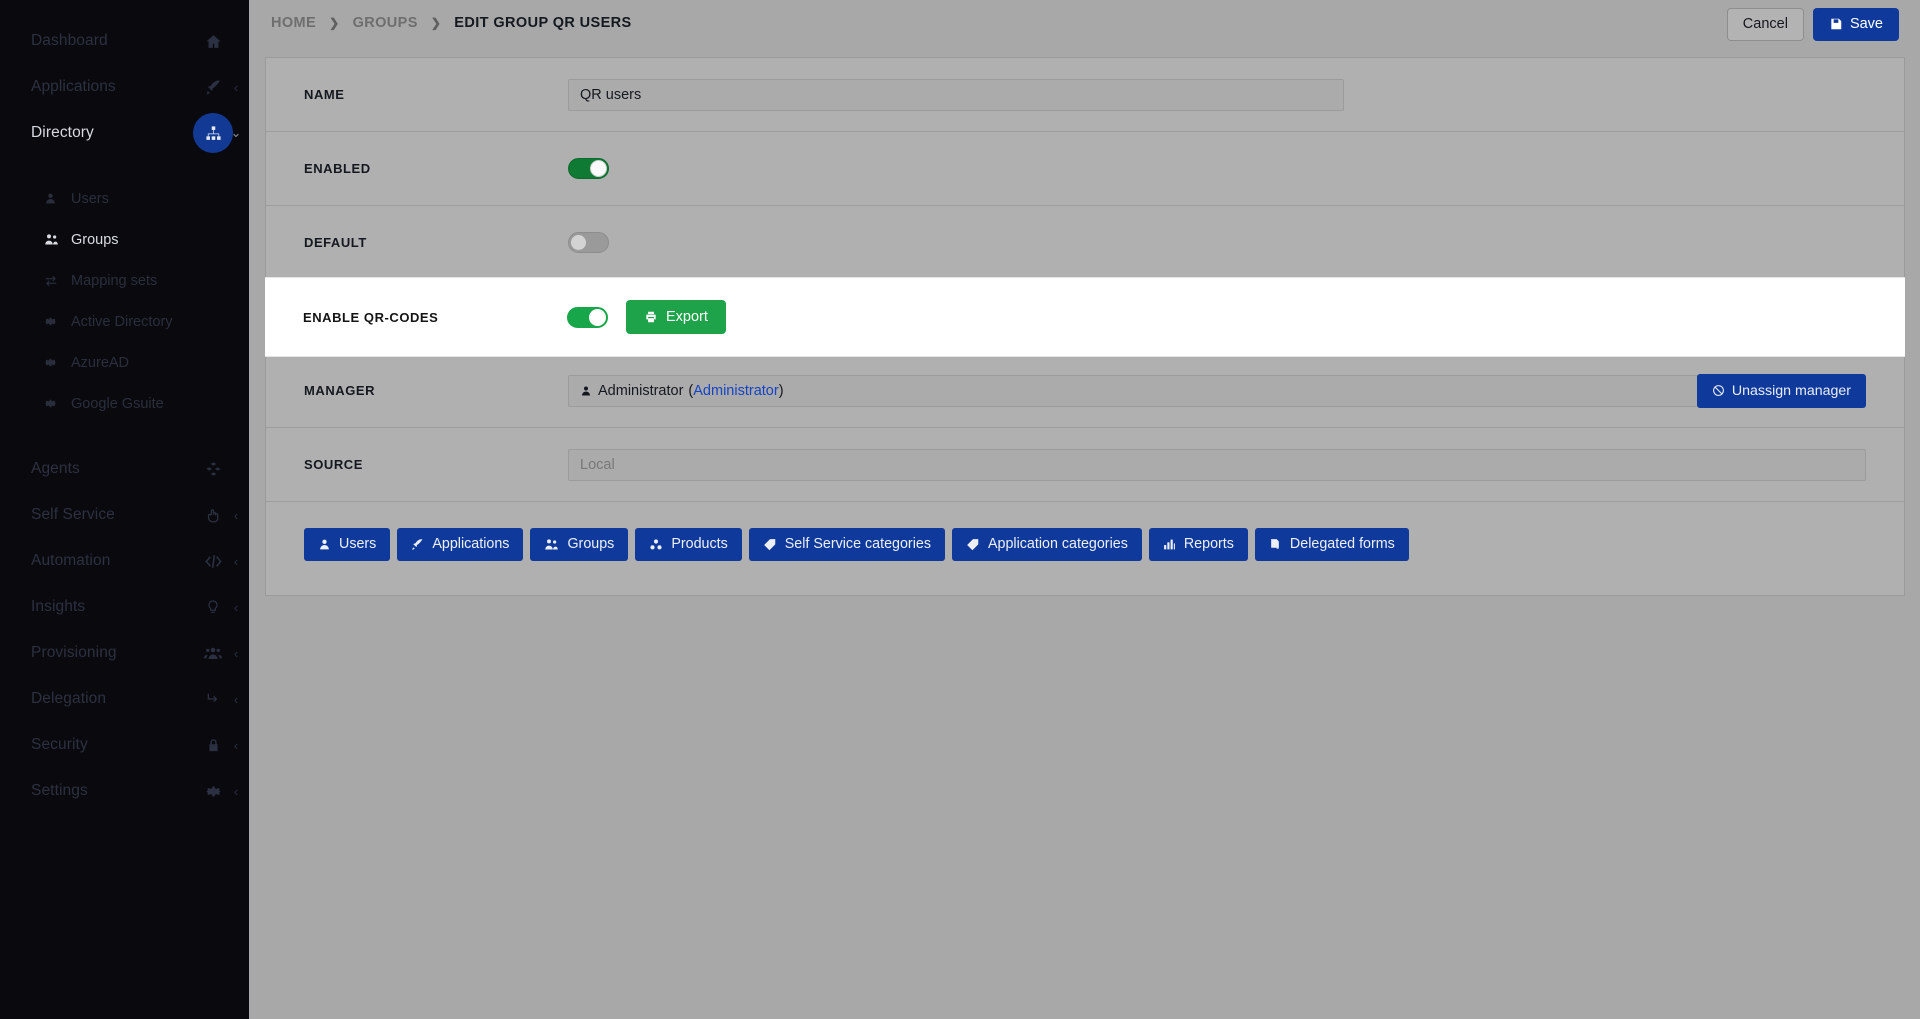 Image resolution: width=1920 pixels, height=1019 pixels. I want to click on ban-icon, so click(1718, 390).